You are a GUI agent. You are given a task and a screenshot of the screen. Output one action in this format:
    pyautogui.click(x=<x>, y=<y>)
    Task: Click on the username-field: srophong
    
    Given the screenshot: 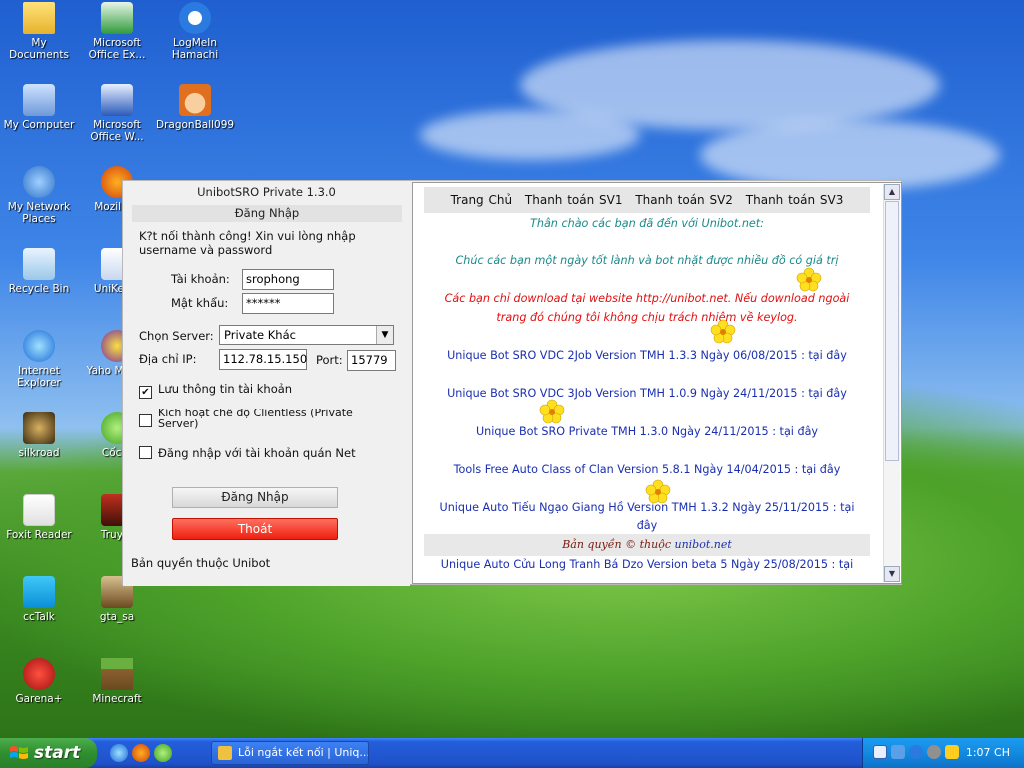 What is the action you would take?
    pyautogui.click(x=288, y=279)
    